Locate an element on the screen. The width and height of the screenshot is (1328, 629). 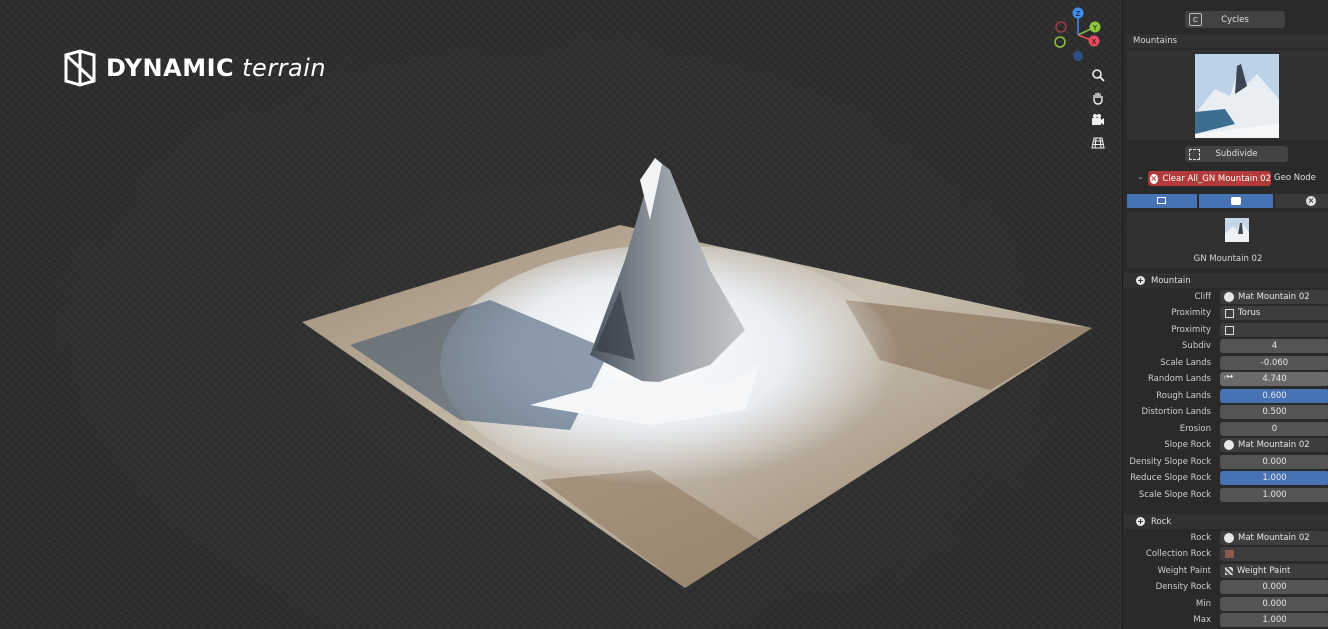
proximity-row-1: Proximity Torus is located at coordinates (1225, 313).